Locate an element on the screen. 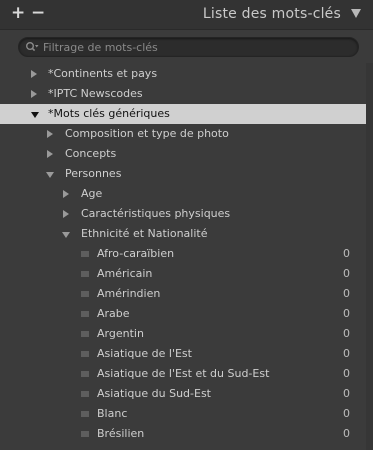 This screenshot has width=373, height=450. keyword-label: Asiatique de l'Est et du Sud-Est is located at coordinates (183, 373).